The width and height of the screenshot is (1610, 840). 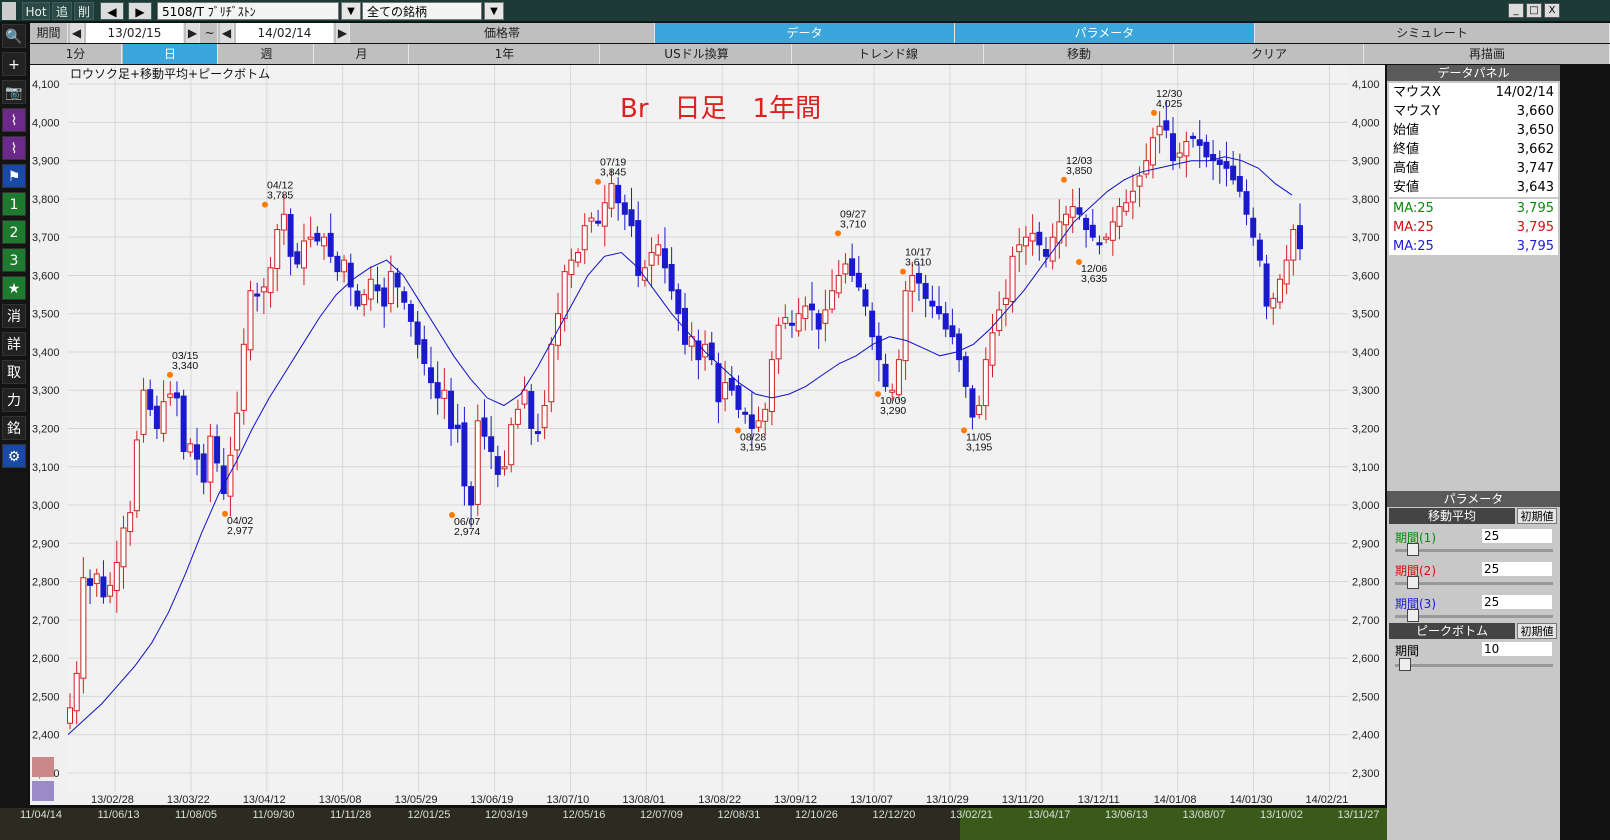 I want to click on delete-button: 削, so click(x=84, y=11).